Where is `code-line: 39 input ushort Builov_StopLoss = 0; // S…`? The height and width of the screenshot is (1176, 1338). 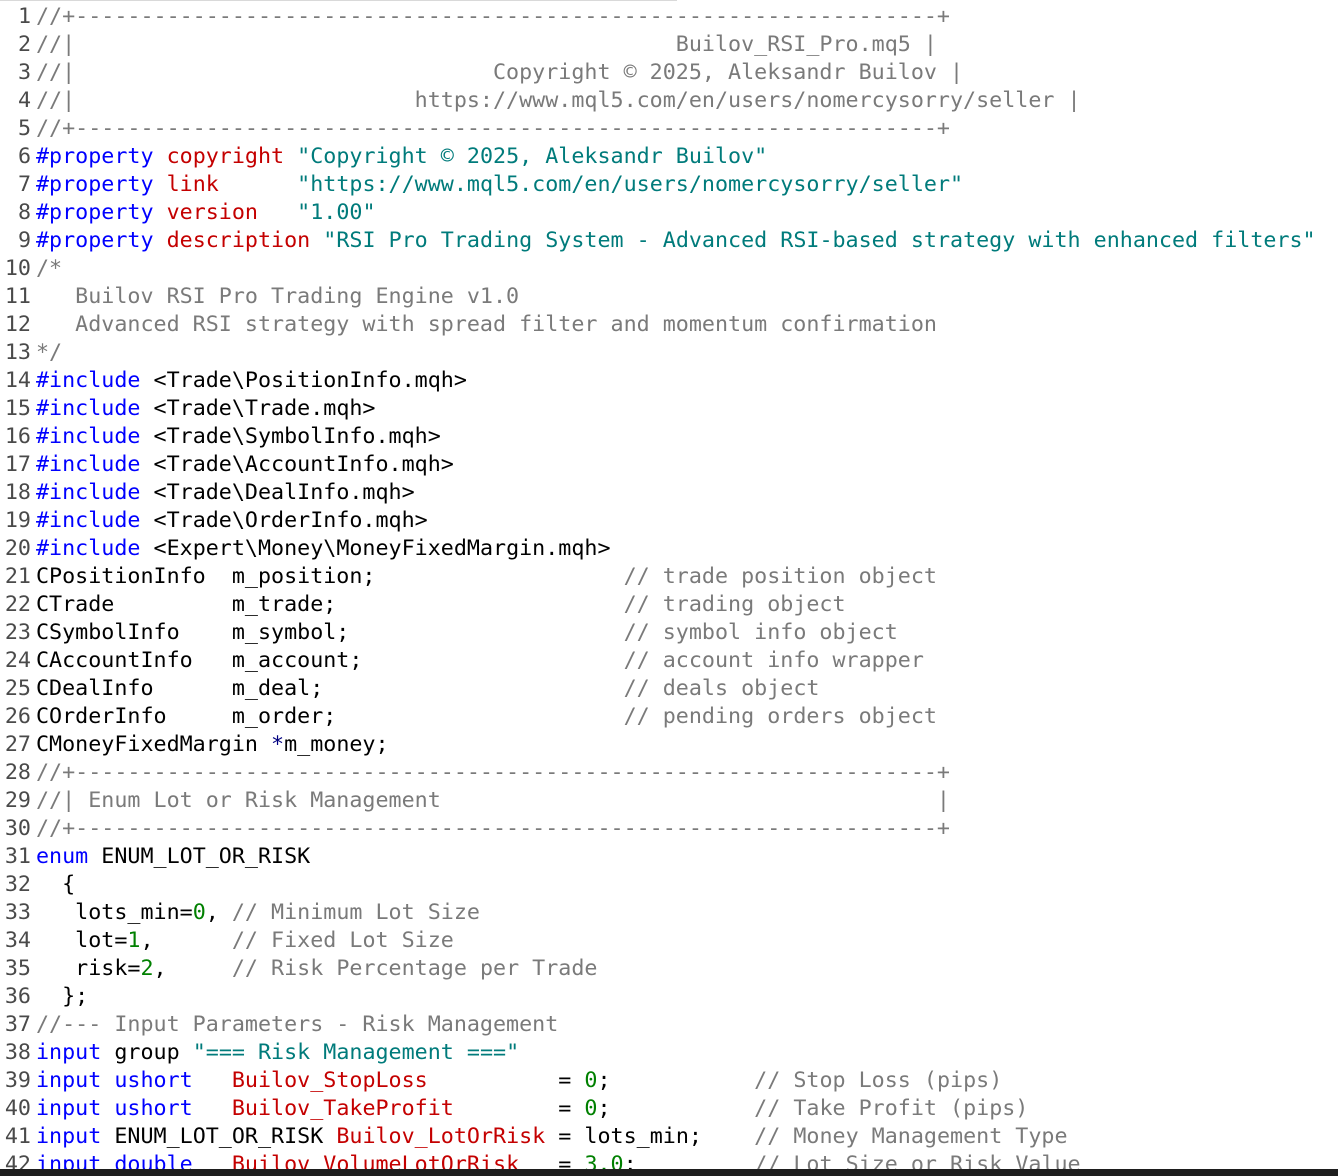
code-line: 39 input ushort Builov_StopLoss = 0; // S… is located at coordinates (669, 1081).